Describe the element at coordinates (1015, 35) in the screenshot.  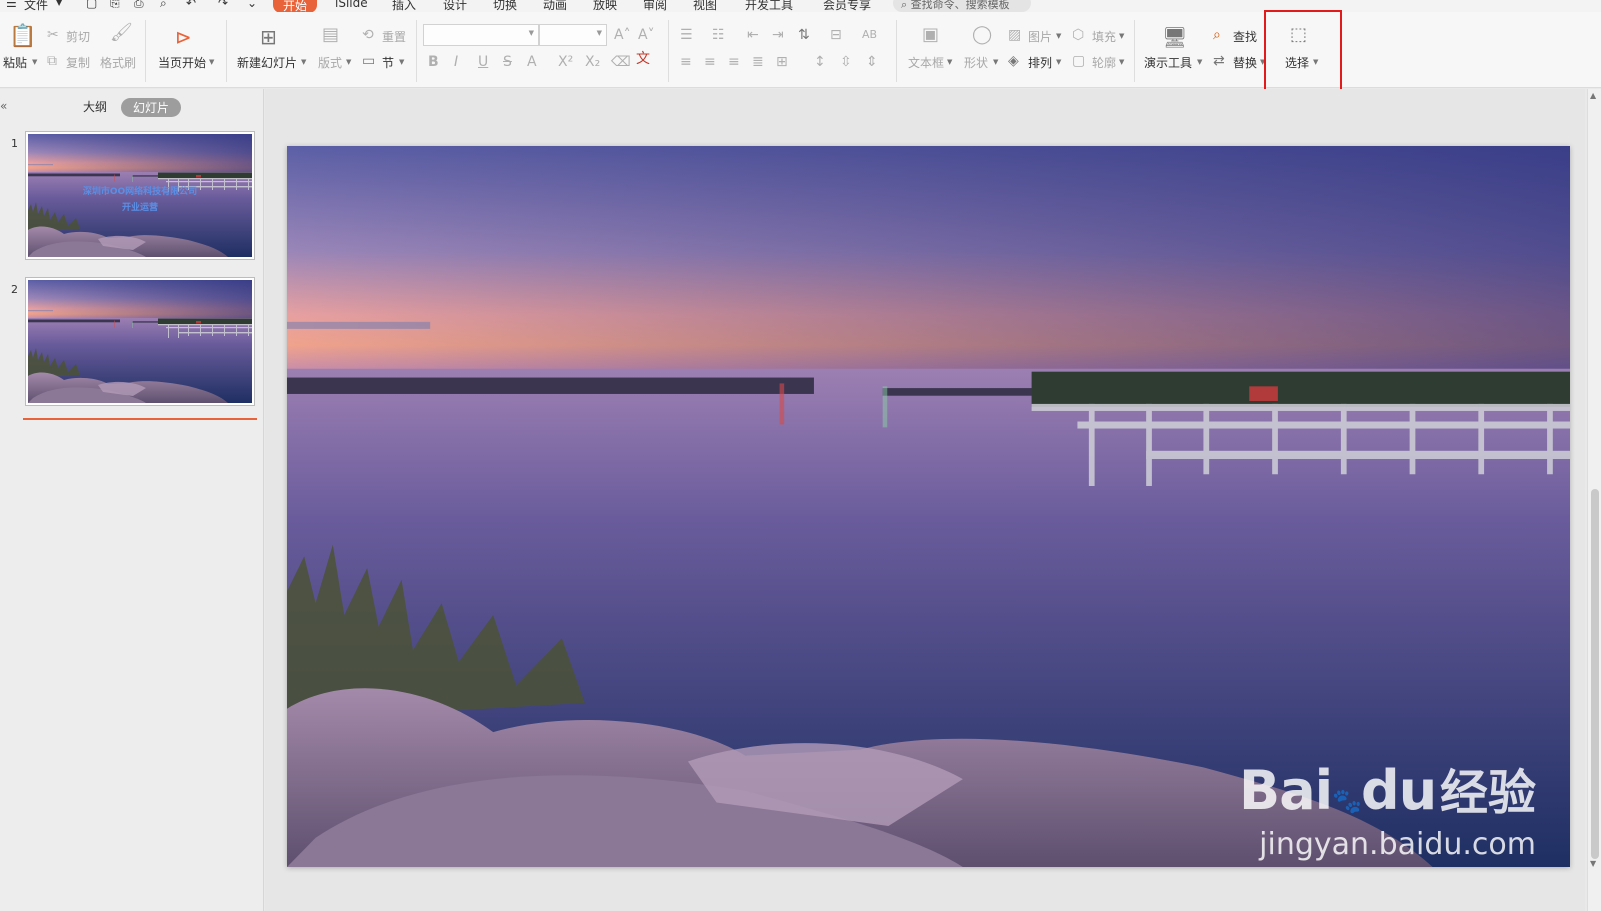
I see `picture-icon: ▨` at that location.